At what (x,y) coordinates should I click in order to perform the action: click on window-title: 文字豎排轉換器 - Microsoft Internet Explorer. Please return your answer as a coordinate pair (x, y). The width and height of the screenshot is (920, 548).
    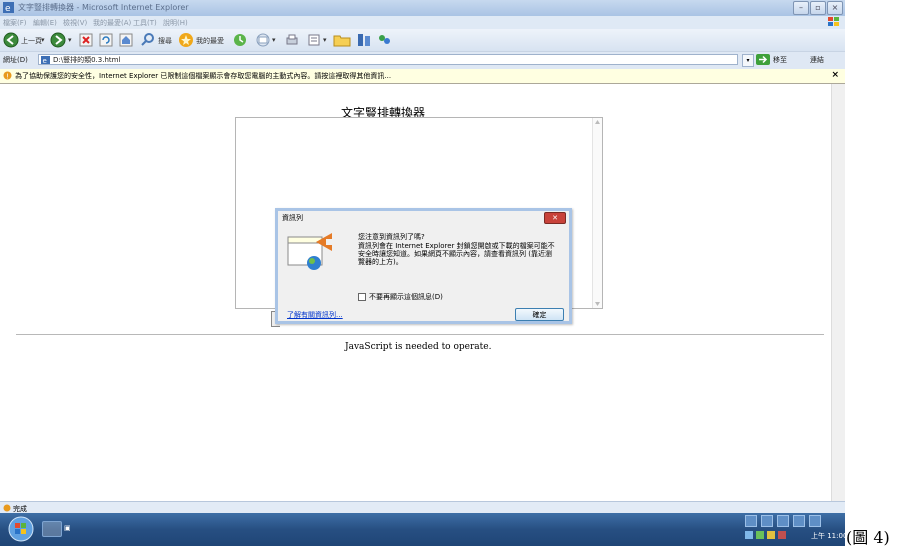
    Looking at the image, I should click on (103, 7).